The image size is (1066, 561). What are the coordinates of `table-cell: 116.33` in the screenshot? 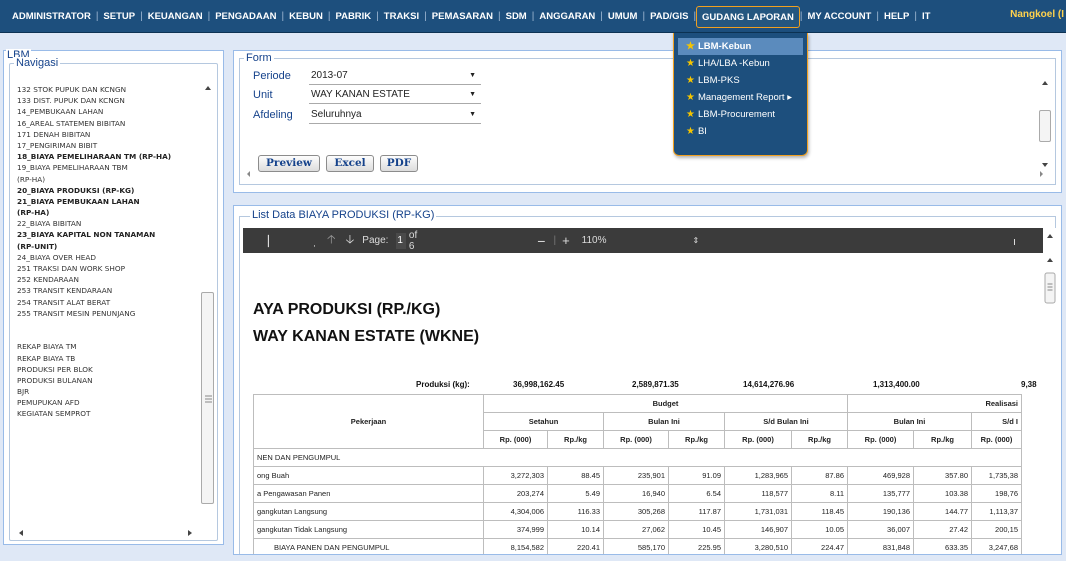 It's located at (575, 511).